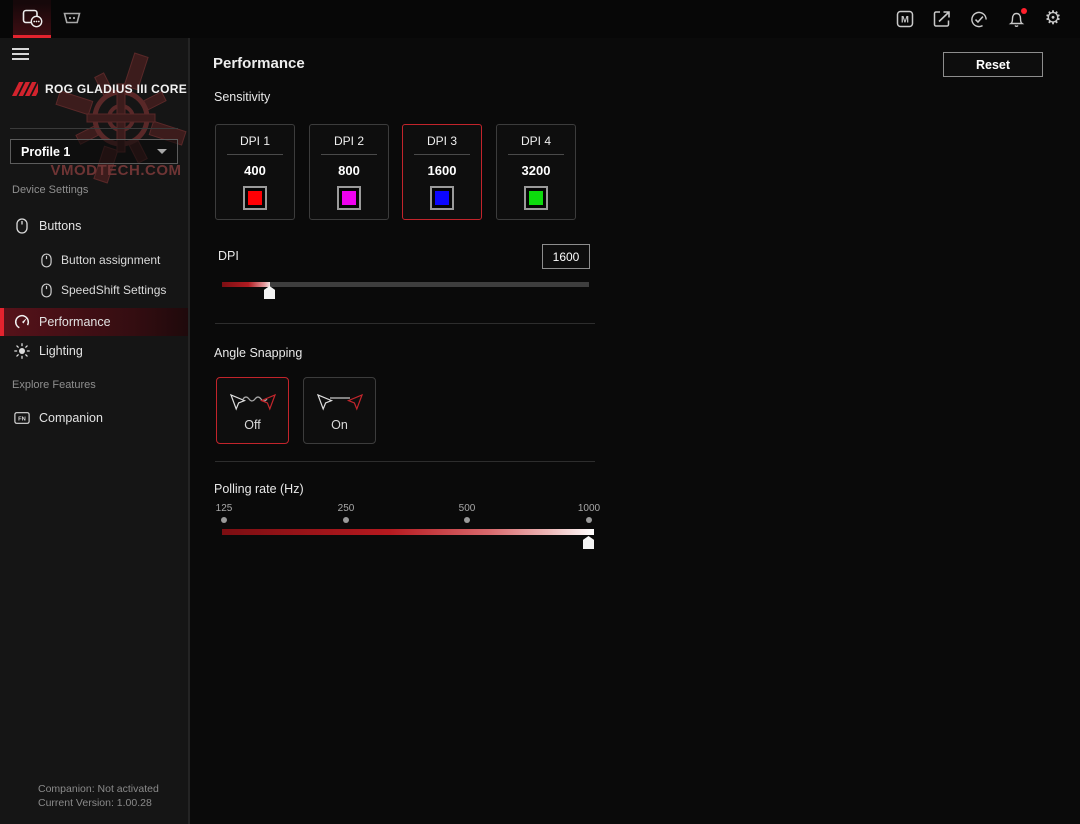  I want to click on update-check-icon, so click(979, 19).